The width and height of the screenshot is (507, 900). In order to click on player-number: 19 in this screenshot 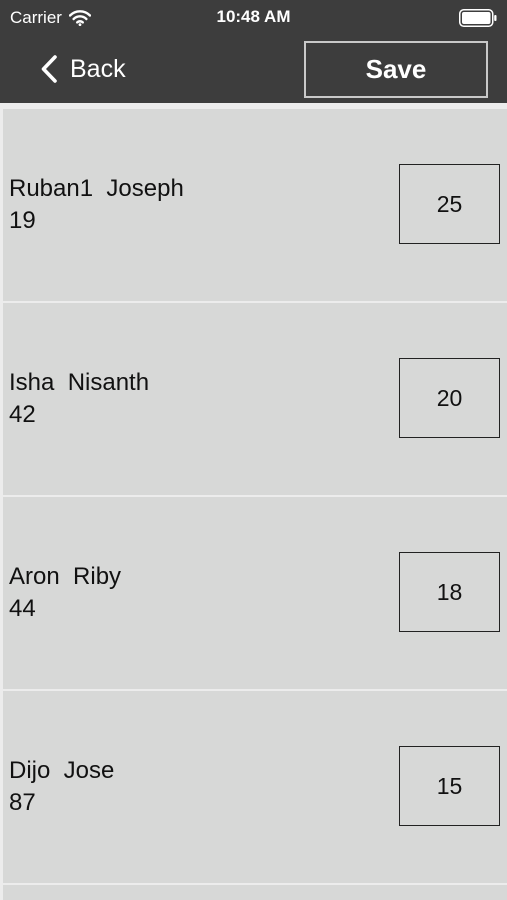, I will do `click(22, 220)`.